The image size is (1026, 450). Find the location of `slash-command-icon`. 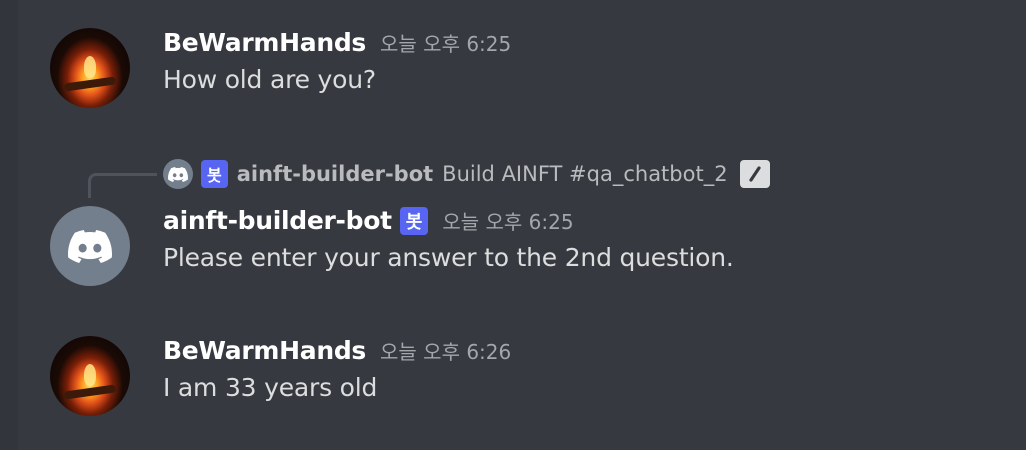

slash-command-icon is located at coordinates (754, 174).